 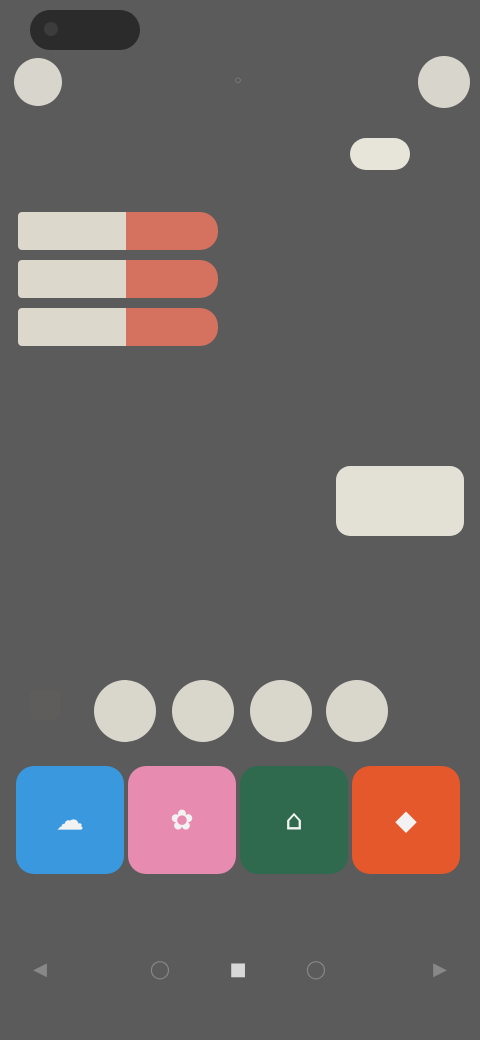 I want to click on nav-forward-icon: ▶, so click(x=440, y=970).